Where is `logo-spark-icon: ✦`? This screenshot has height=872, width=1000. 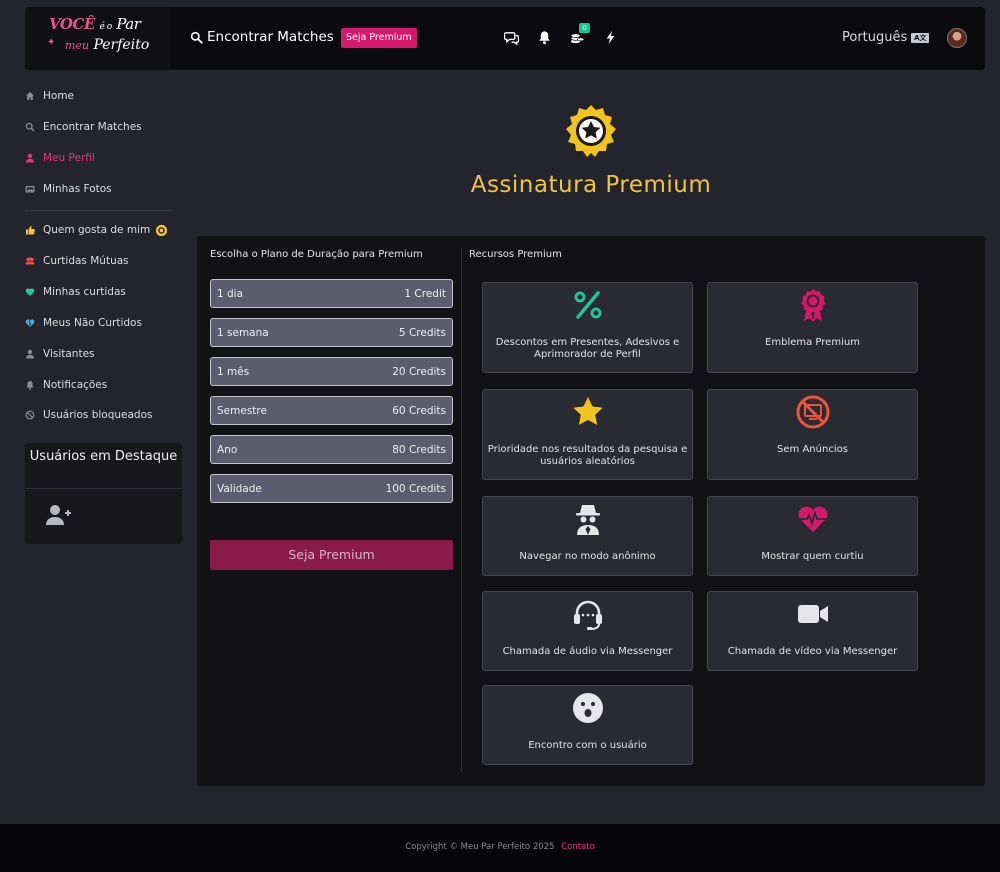
logo-spark-icon: ✦ is located at coordinates (51, 42).